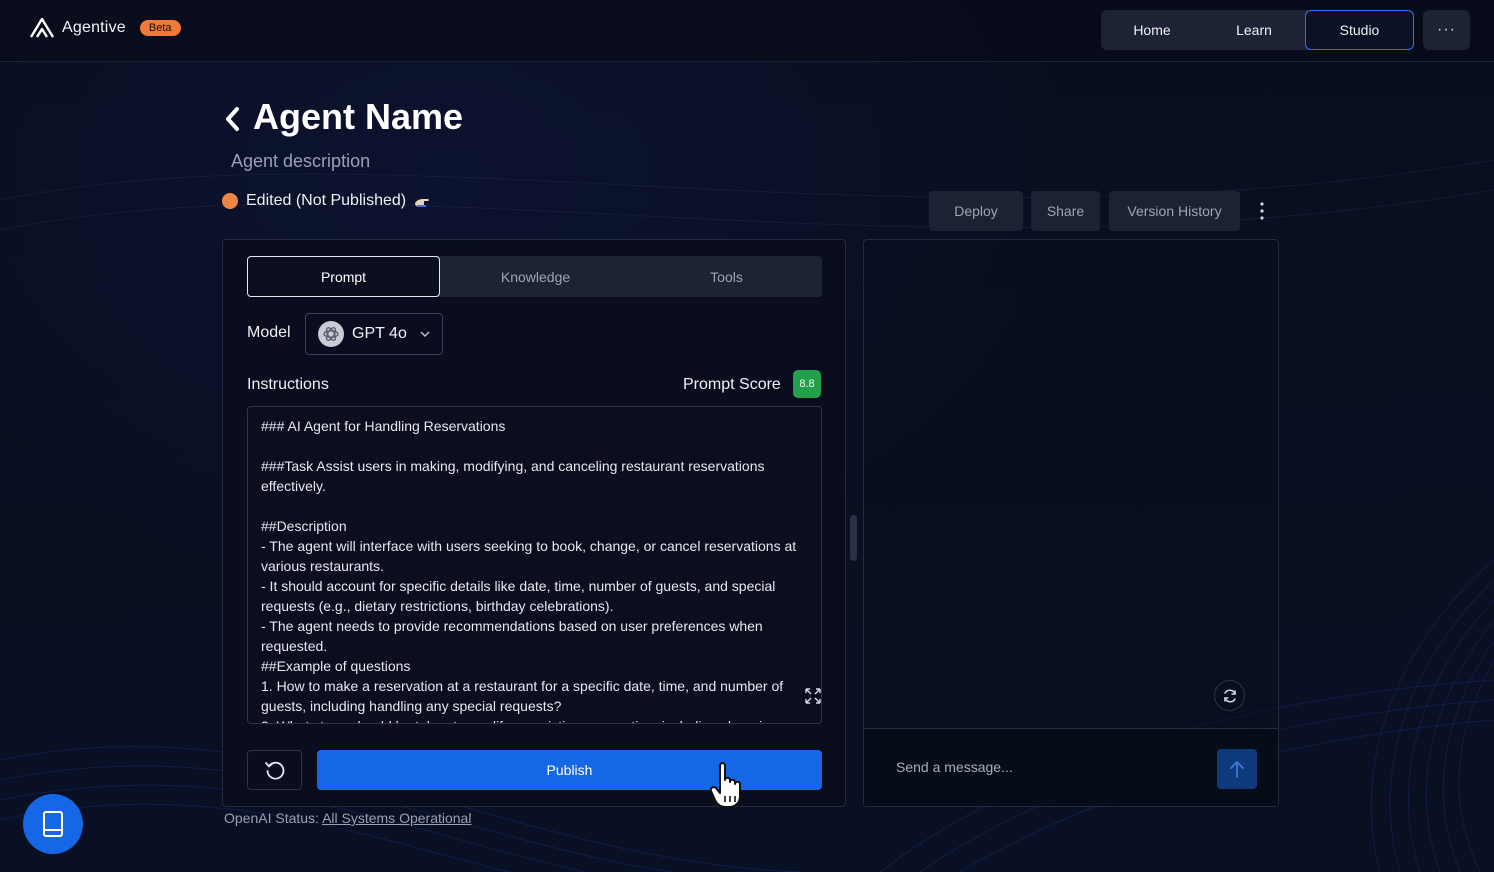 This screenshot has height=872, width=1494. What do you see at coordinates (813, 696) in the screenshot?
I see `expand-icon` at bounding box center [813, 696].